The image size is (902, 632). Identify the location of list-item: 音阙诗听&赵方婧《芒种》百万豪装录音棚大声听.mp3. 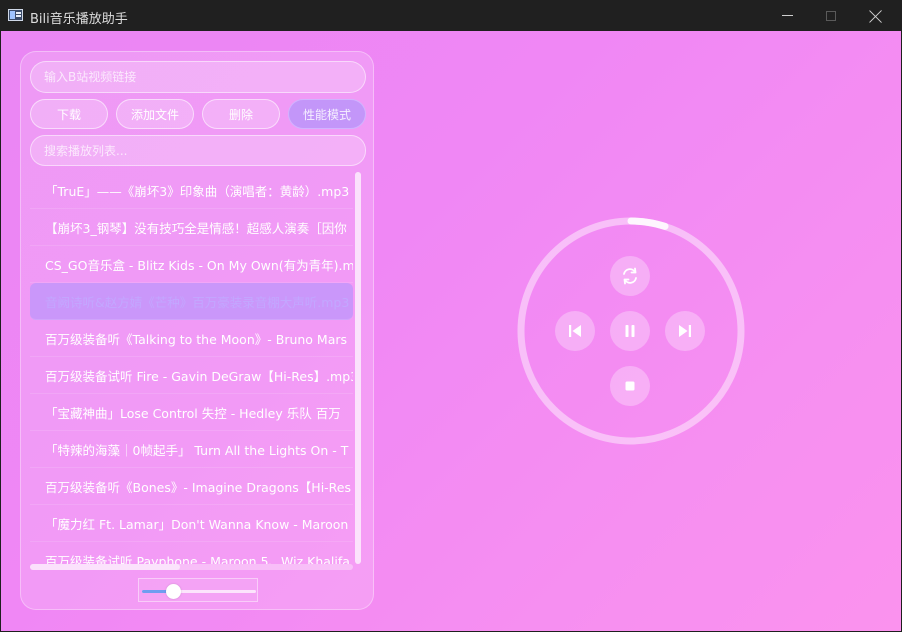
(191, 301).